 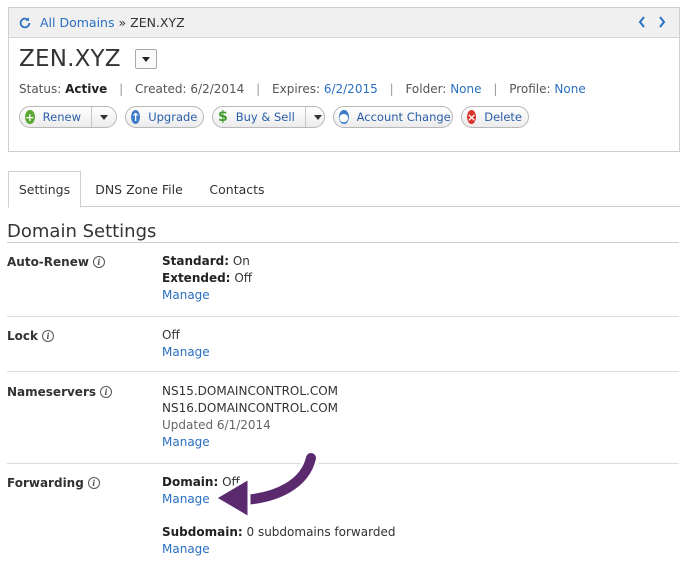 I want to click on breadcrumb-all-domains: All Domains, so click(x=77, y=22).